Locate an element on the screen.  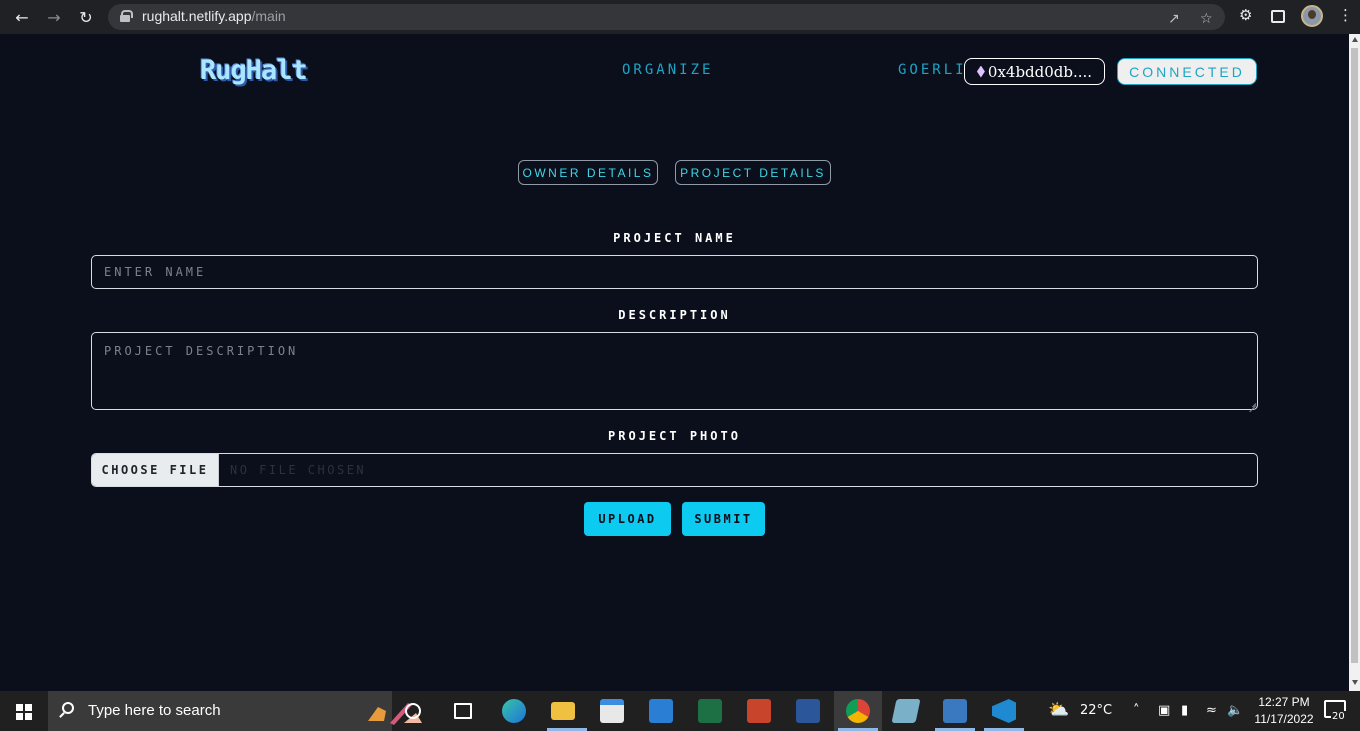
connected-status-button: CONNECTED is located at coordinates (1187, 71).